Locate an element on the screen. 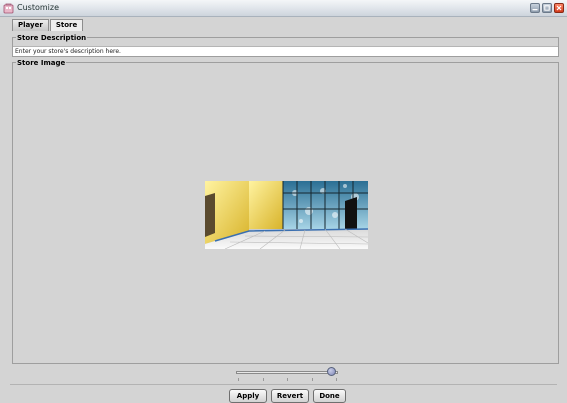 This screenshot has height=403, width=567. tab-player: Player is located at coordinates (30, 25).